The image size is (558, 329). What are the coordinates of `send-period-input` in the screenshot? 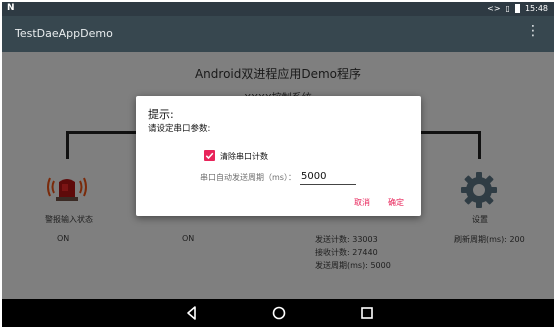 It's located at (328, 176).